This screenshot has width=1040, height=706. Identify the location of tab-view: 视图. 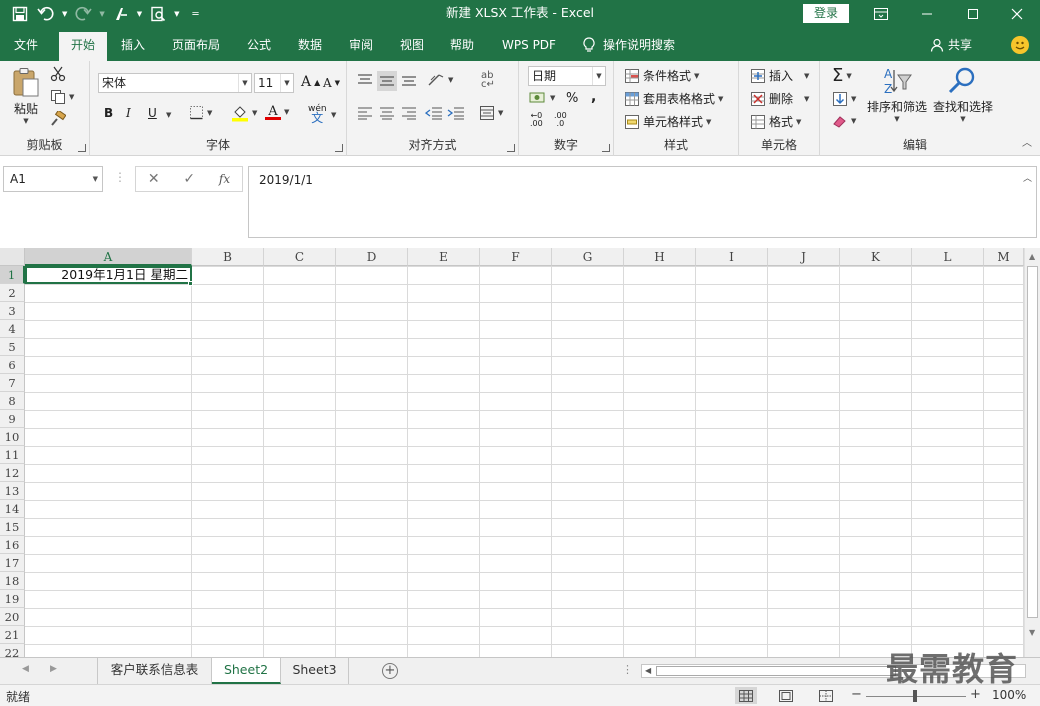
(412, 47).